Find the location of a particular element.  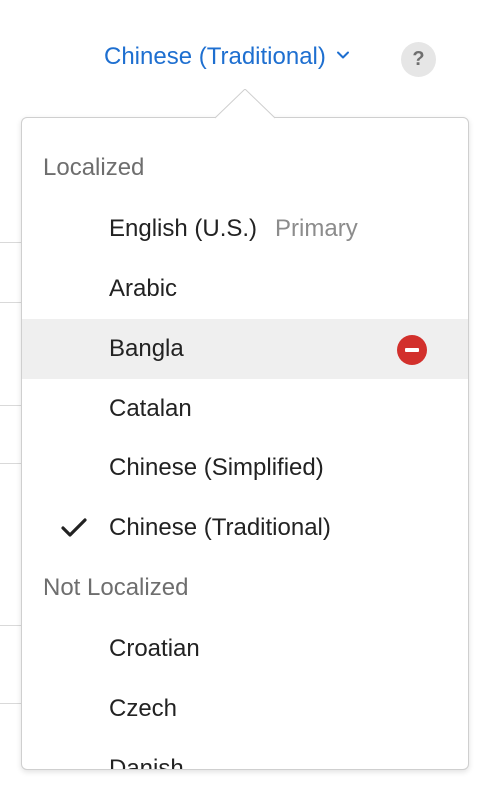

language-item-croatian: Croatian is located at coordinates (245, 649).